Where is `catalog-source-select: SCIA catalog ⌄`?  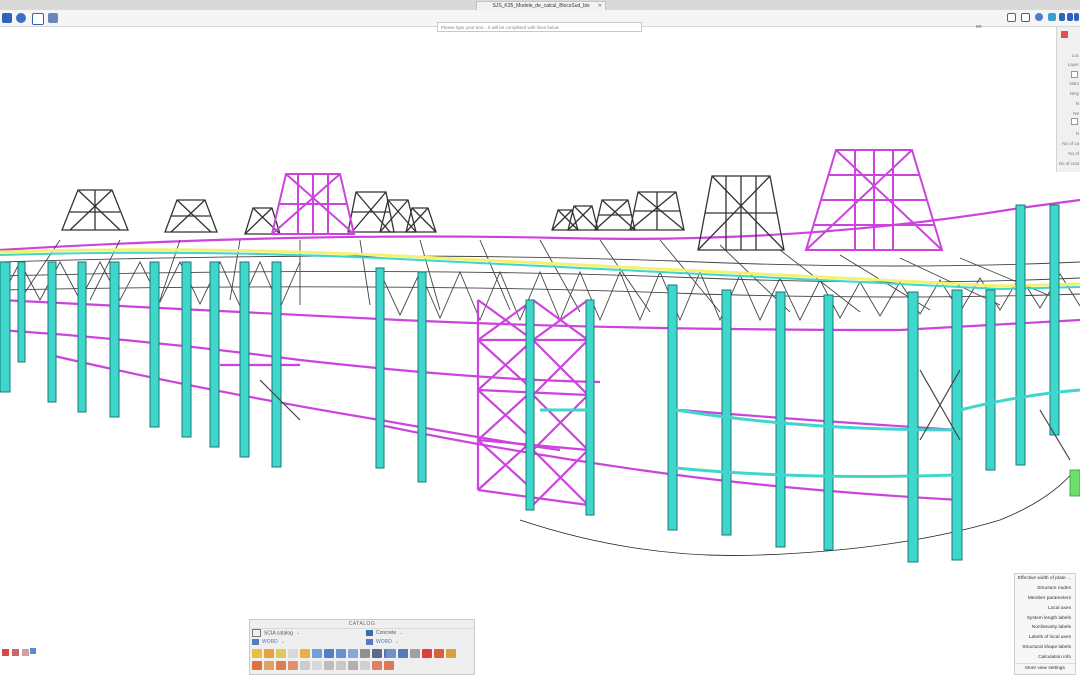 catalog-source-select: SCIA catalog ⌄ is located at coordinates (276, 633).